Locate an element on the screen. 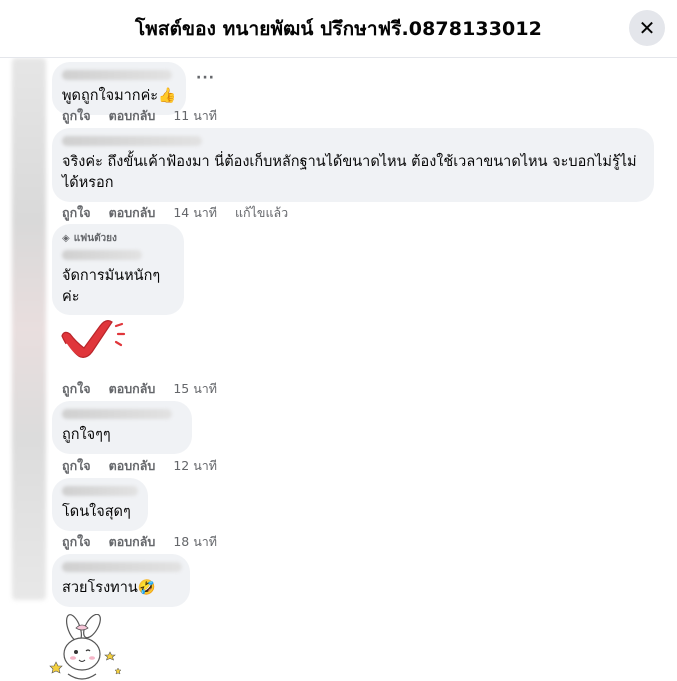  comment-actions: ถูกใจ ตอบกลับ 18 นาที is located at coordinates (148, 542).